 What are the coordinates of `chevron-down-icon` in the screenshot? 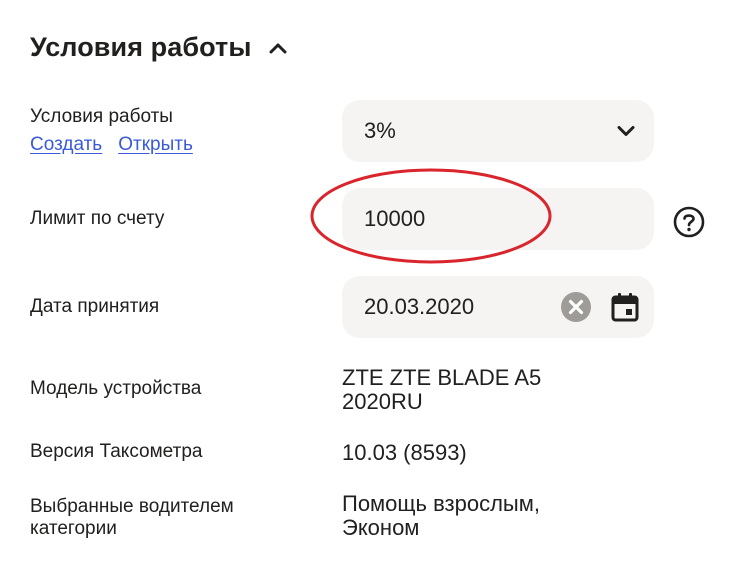 It's located at (626, 131).